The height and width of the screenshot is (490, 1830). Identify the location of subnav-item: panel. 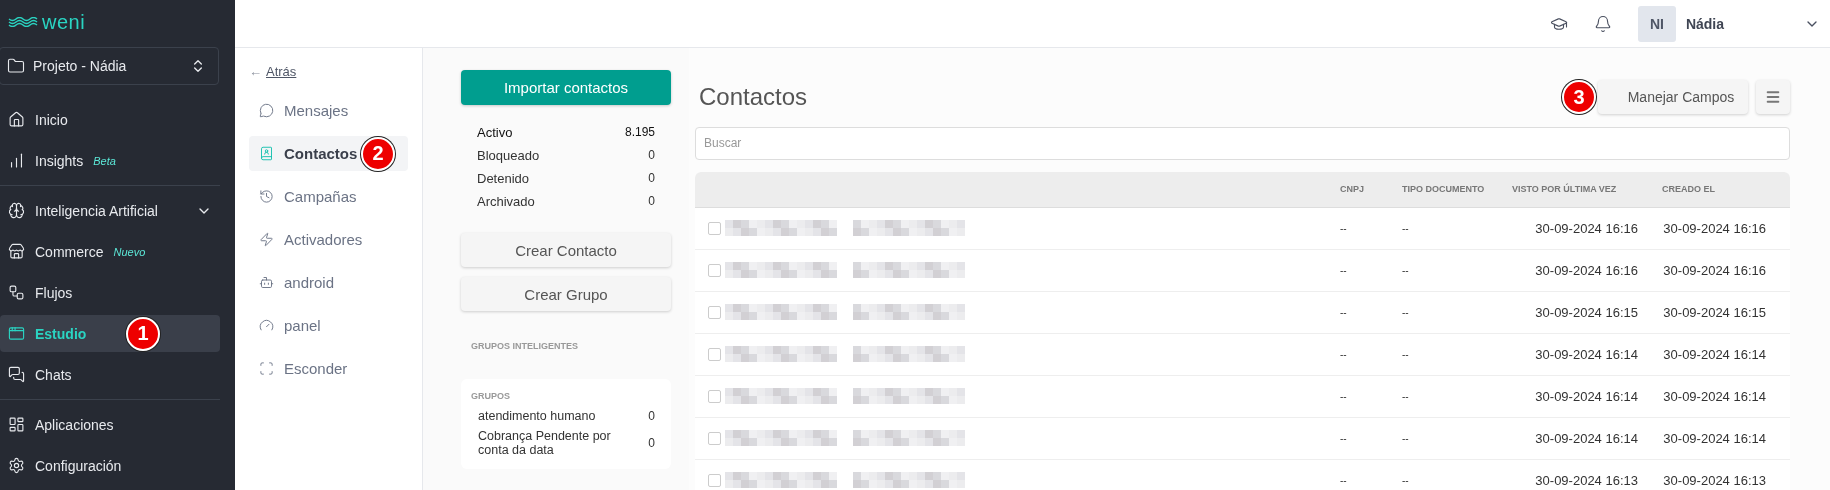
(328, 325).